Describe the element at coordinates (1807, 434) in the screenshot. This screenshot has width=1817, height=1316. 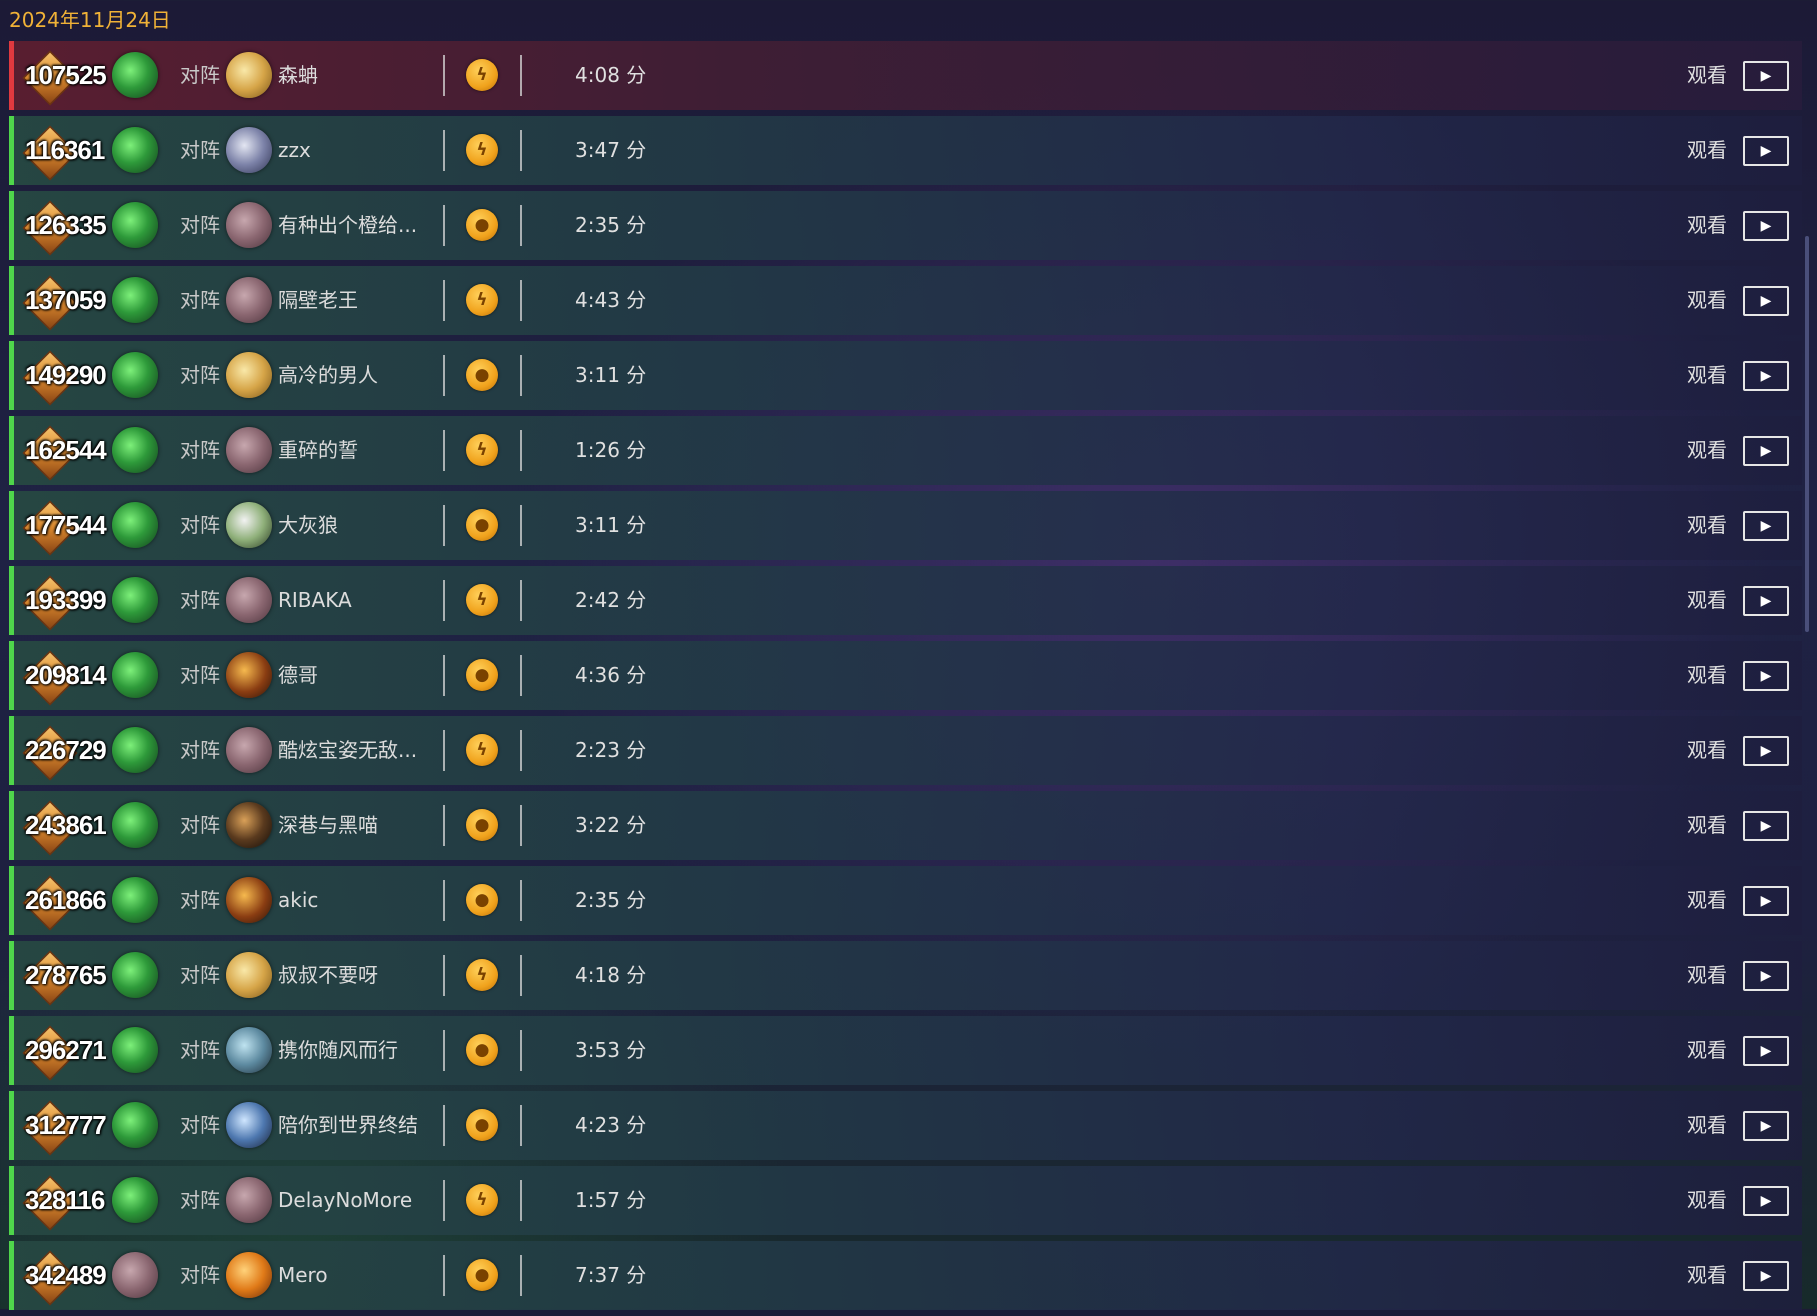
I see `scrollbar` at that location.